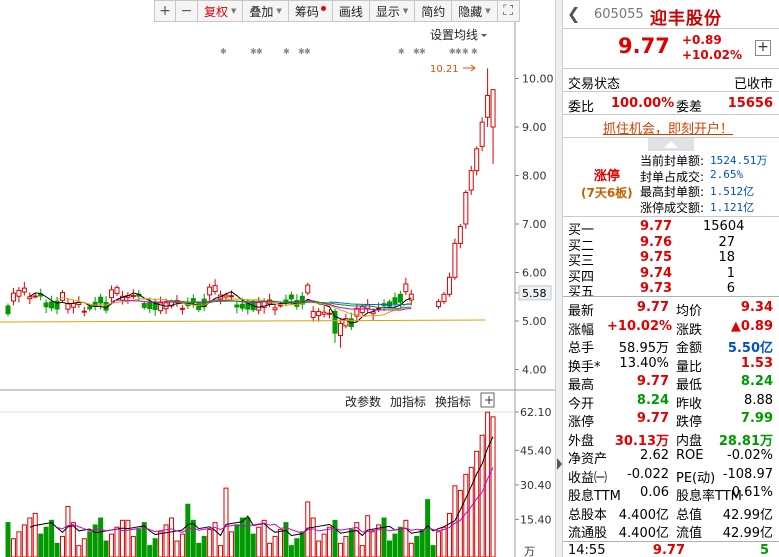 This screenshot has width=779, height=557. Describe the element at coordinates (408, 401) in the screenshot. I see `sub-indicator-button: 加指标` at that location.